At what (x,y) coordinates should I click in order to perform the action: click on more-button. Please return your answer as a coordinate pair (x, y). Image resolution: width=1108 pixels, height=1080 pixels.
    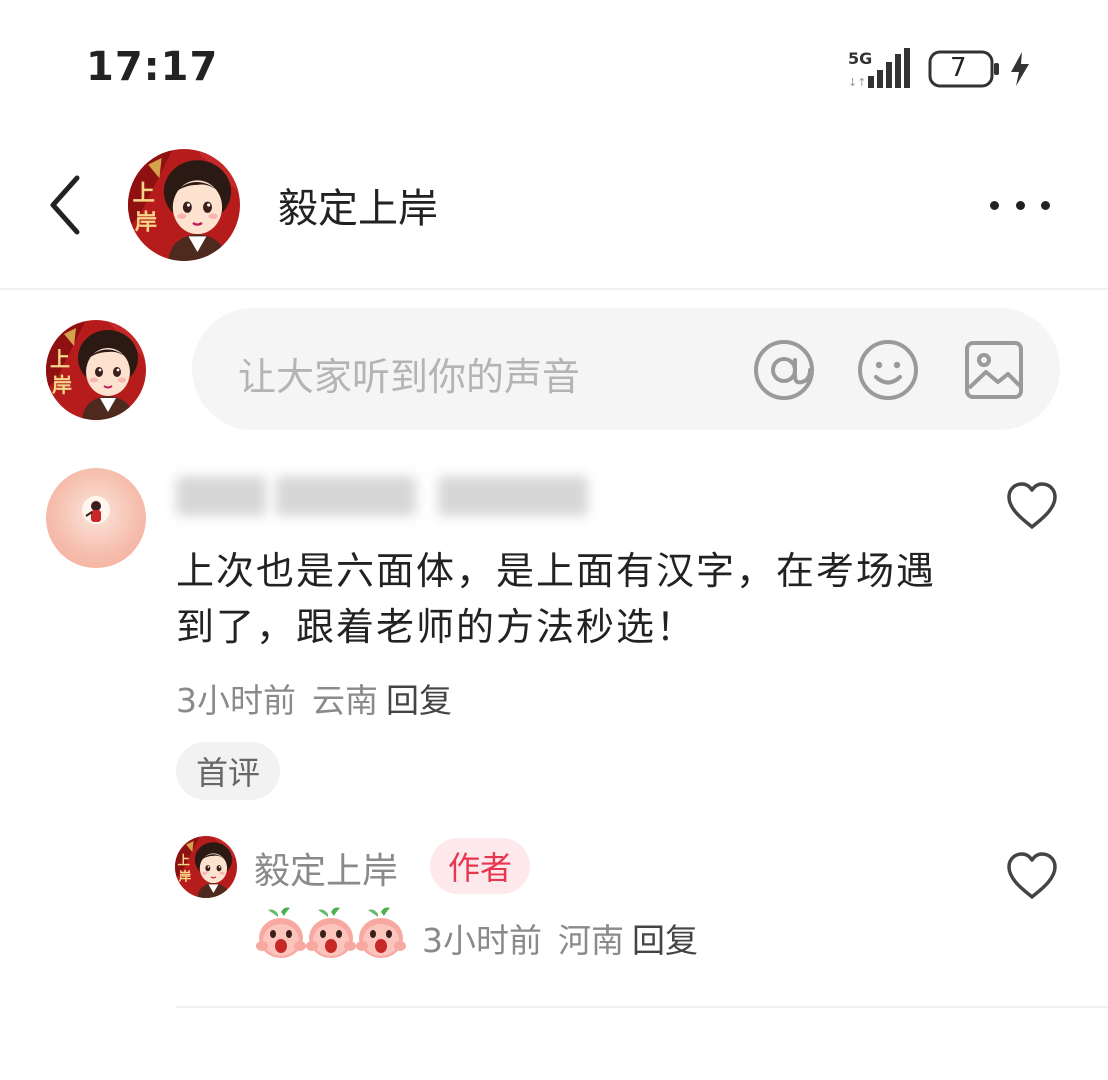
    Looking at the image, I should click on (1020, 205).